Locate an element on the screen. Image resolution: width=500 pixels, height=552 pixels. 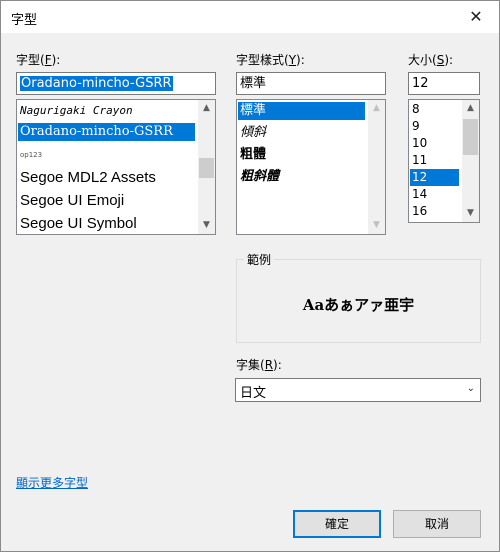
window-title: 字型 is located at coordinates (24, 20).